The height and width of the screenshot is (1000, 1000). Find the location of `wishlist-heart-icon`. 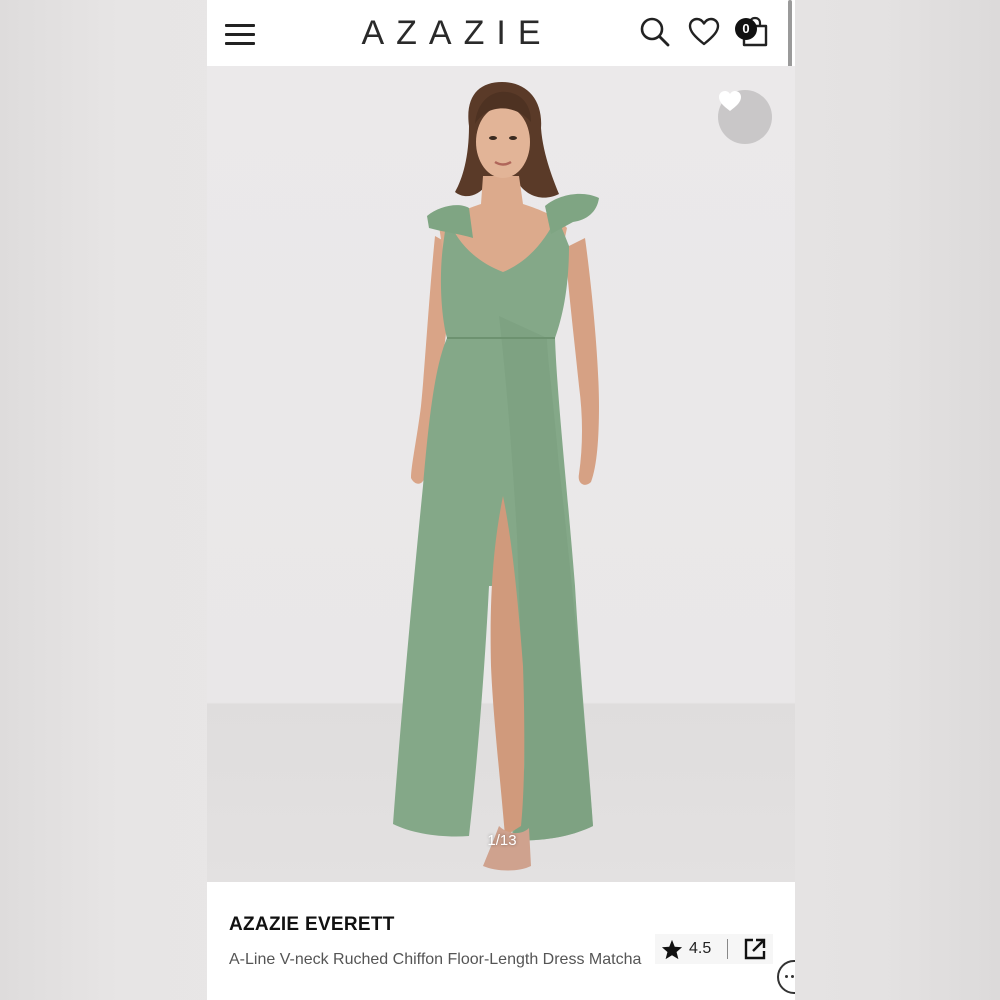

wishlist-heart-icon is located at coordinates (704, 32).